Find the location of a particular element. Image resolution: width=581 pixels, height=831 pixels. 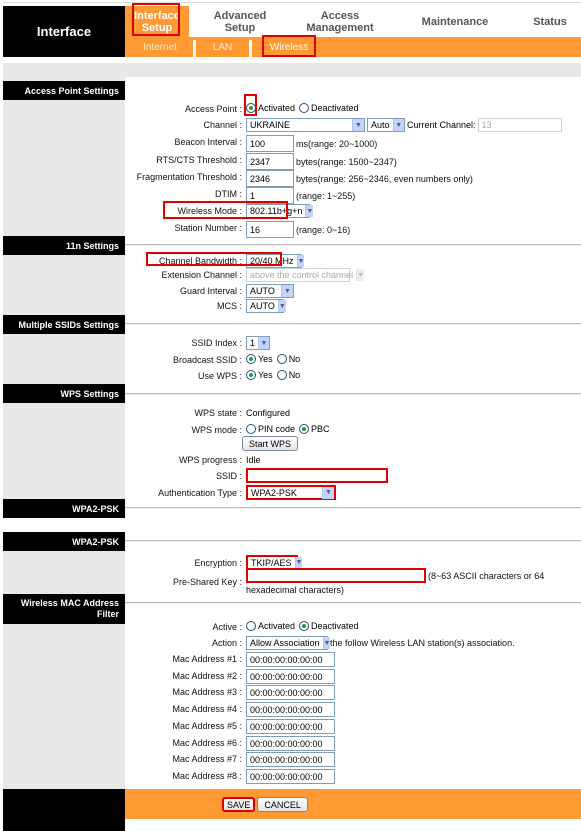

section-11n-settings: 11n Settings is located at coordinates (64, 245).